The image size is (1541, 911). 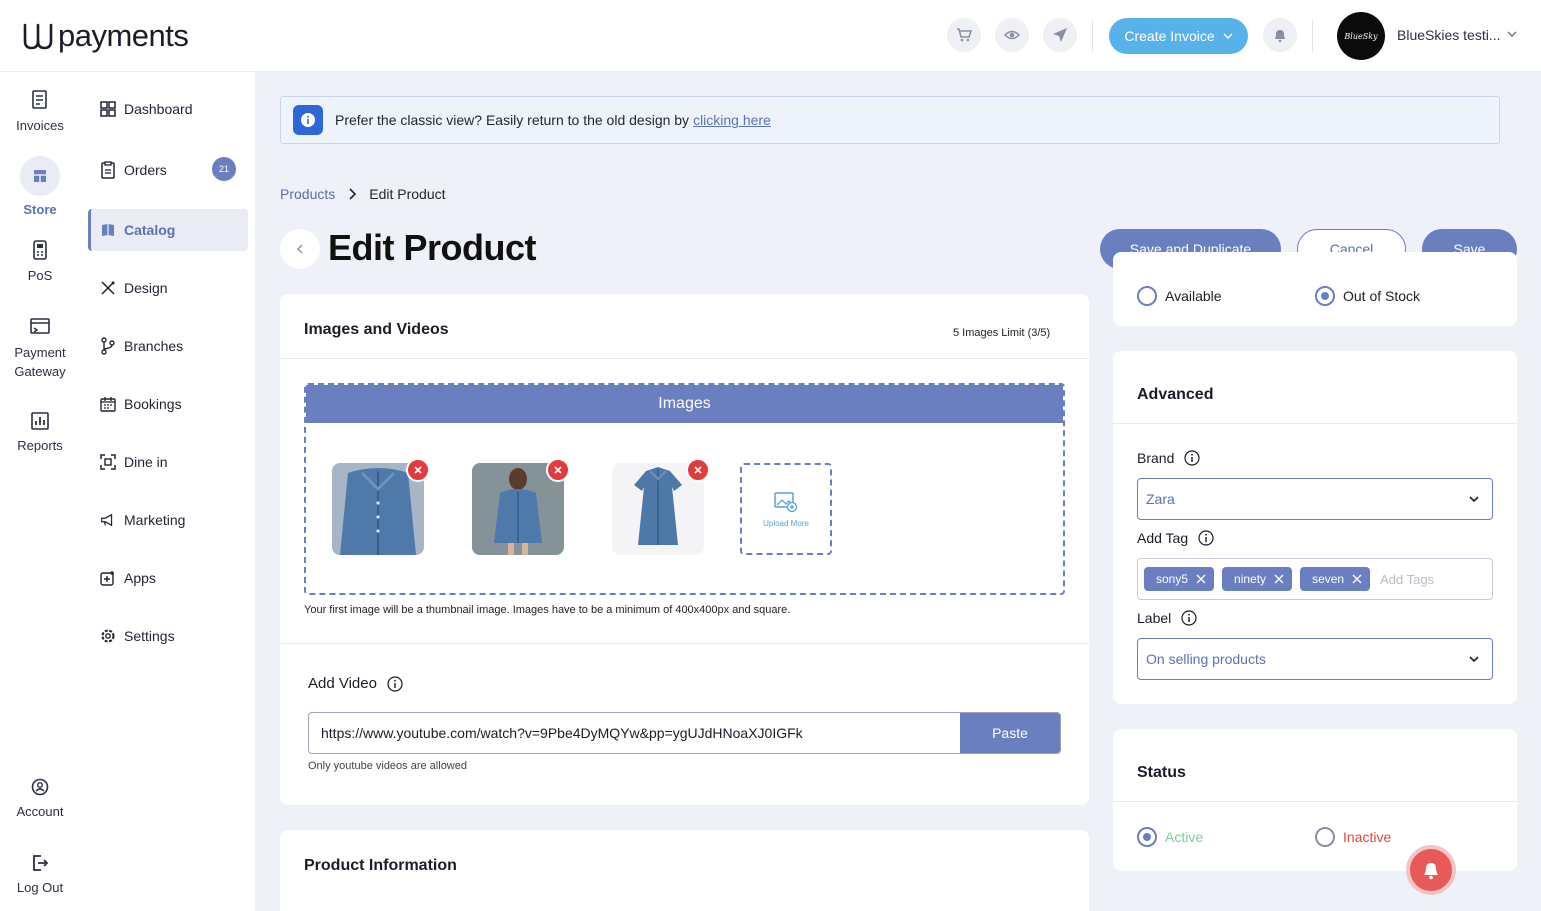 I want to click on tag-chip: seven, so click(x=1335, y=579).